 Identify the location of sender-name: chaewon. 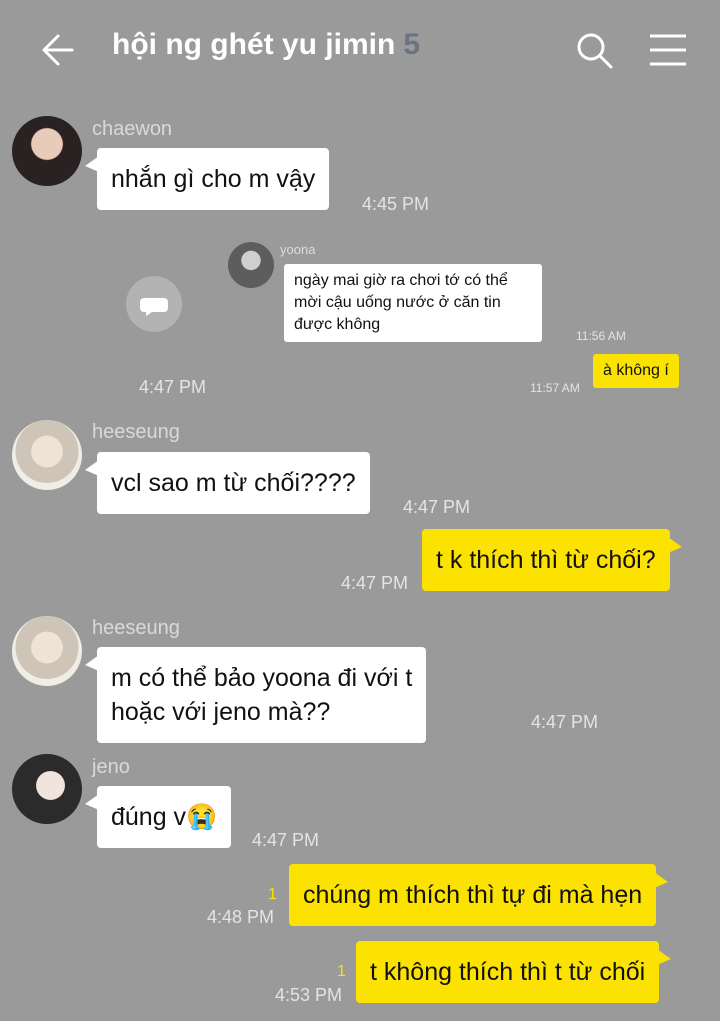
(132, 129).